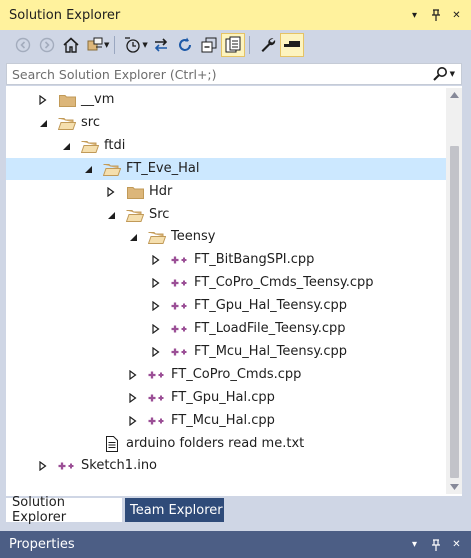 This screenshot has width=471, height=558. What do you see at coordinates (209, 45) in the screenshot?
I see `collapse-all-icon` at bounding box center [209, 45].